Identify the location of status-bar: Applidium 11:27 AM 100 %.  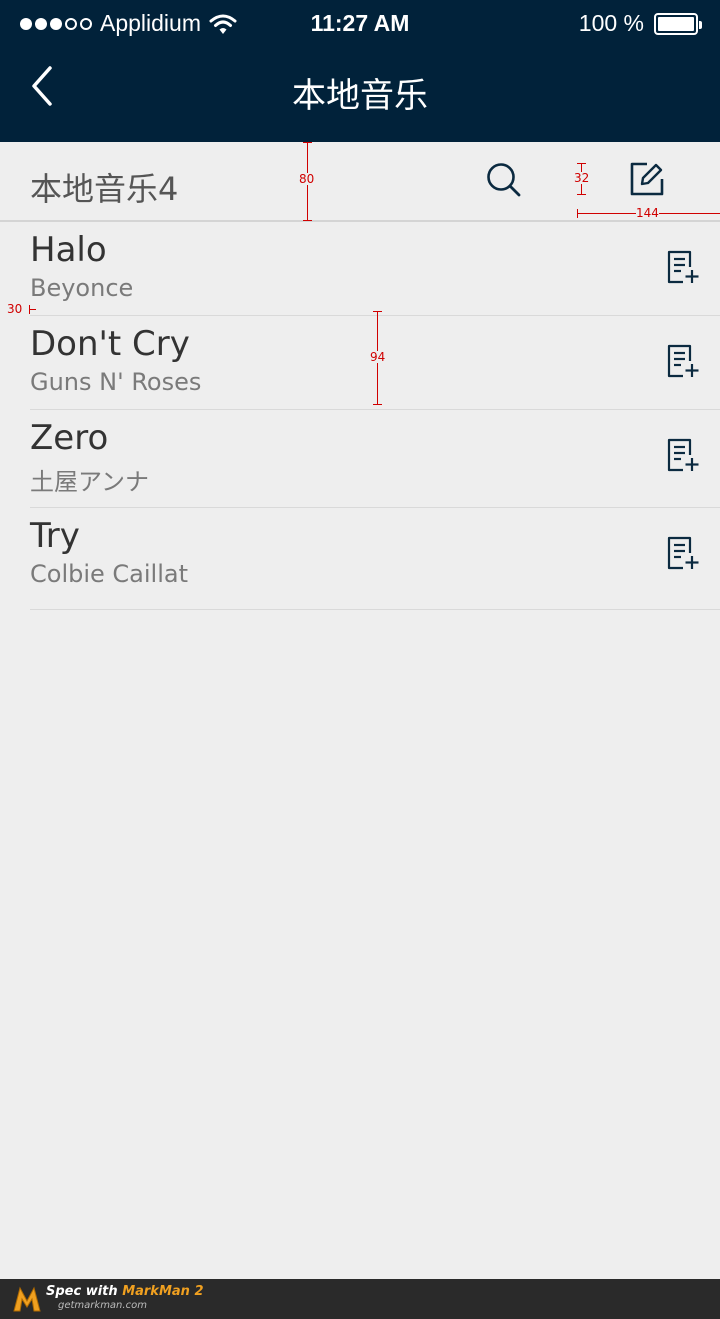
(360, 24).